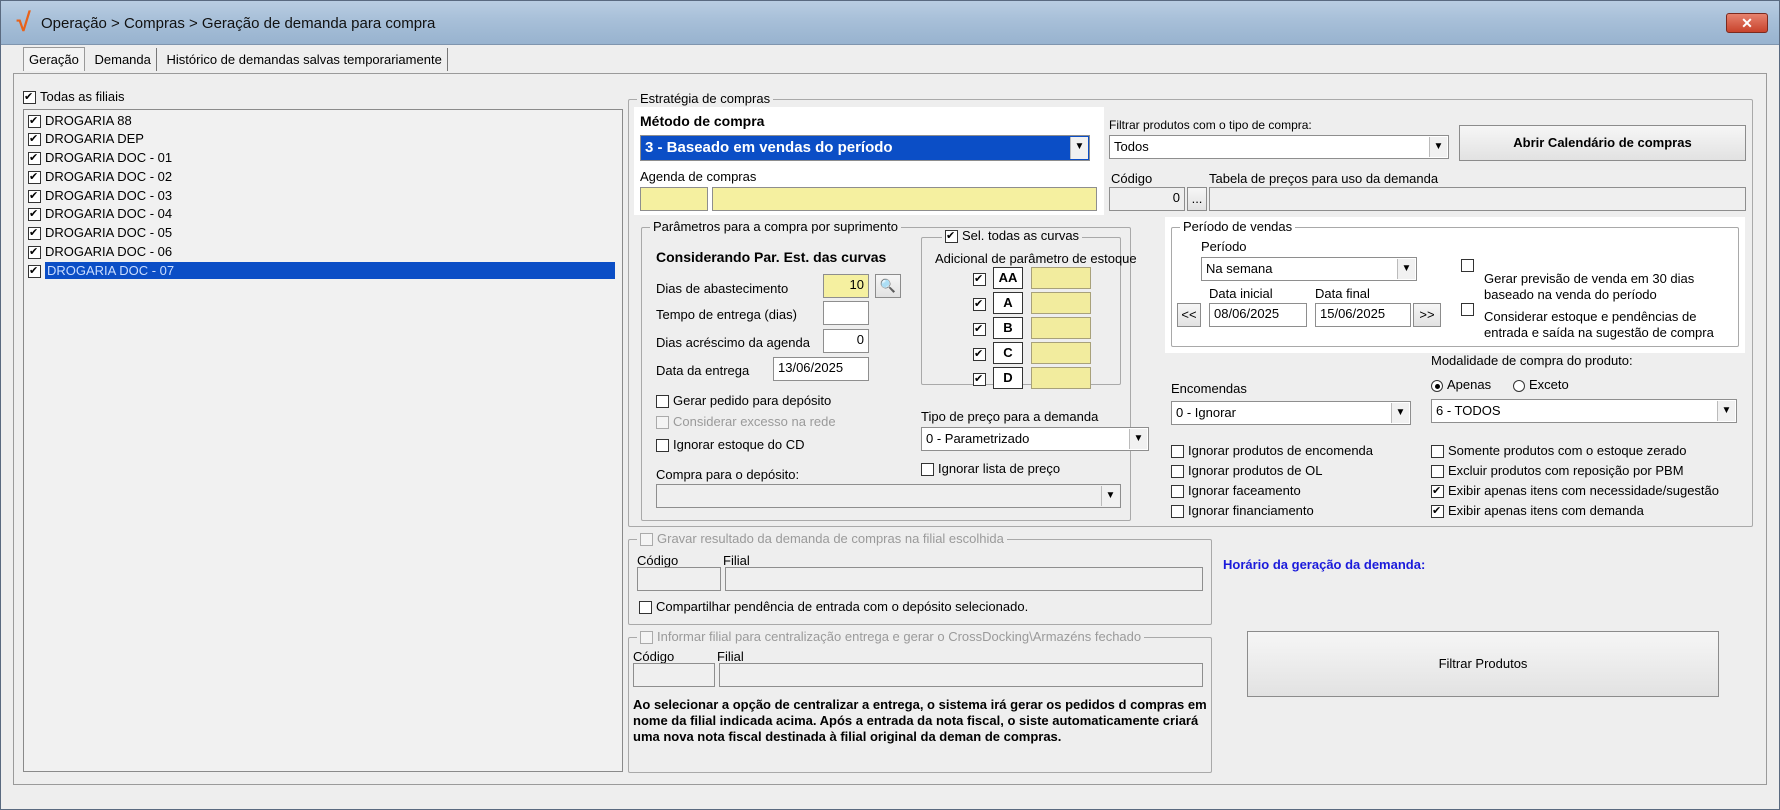 The image size is (1780, 810). I want to click on save-branch-input, so click(964, 579).